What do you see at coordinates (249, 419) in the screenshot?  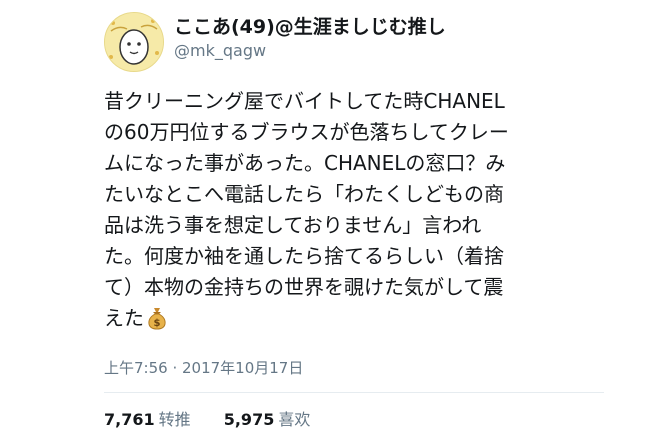 I see `likes-count: 5,975` at bounding box center [249, 419].